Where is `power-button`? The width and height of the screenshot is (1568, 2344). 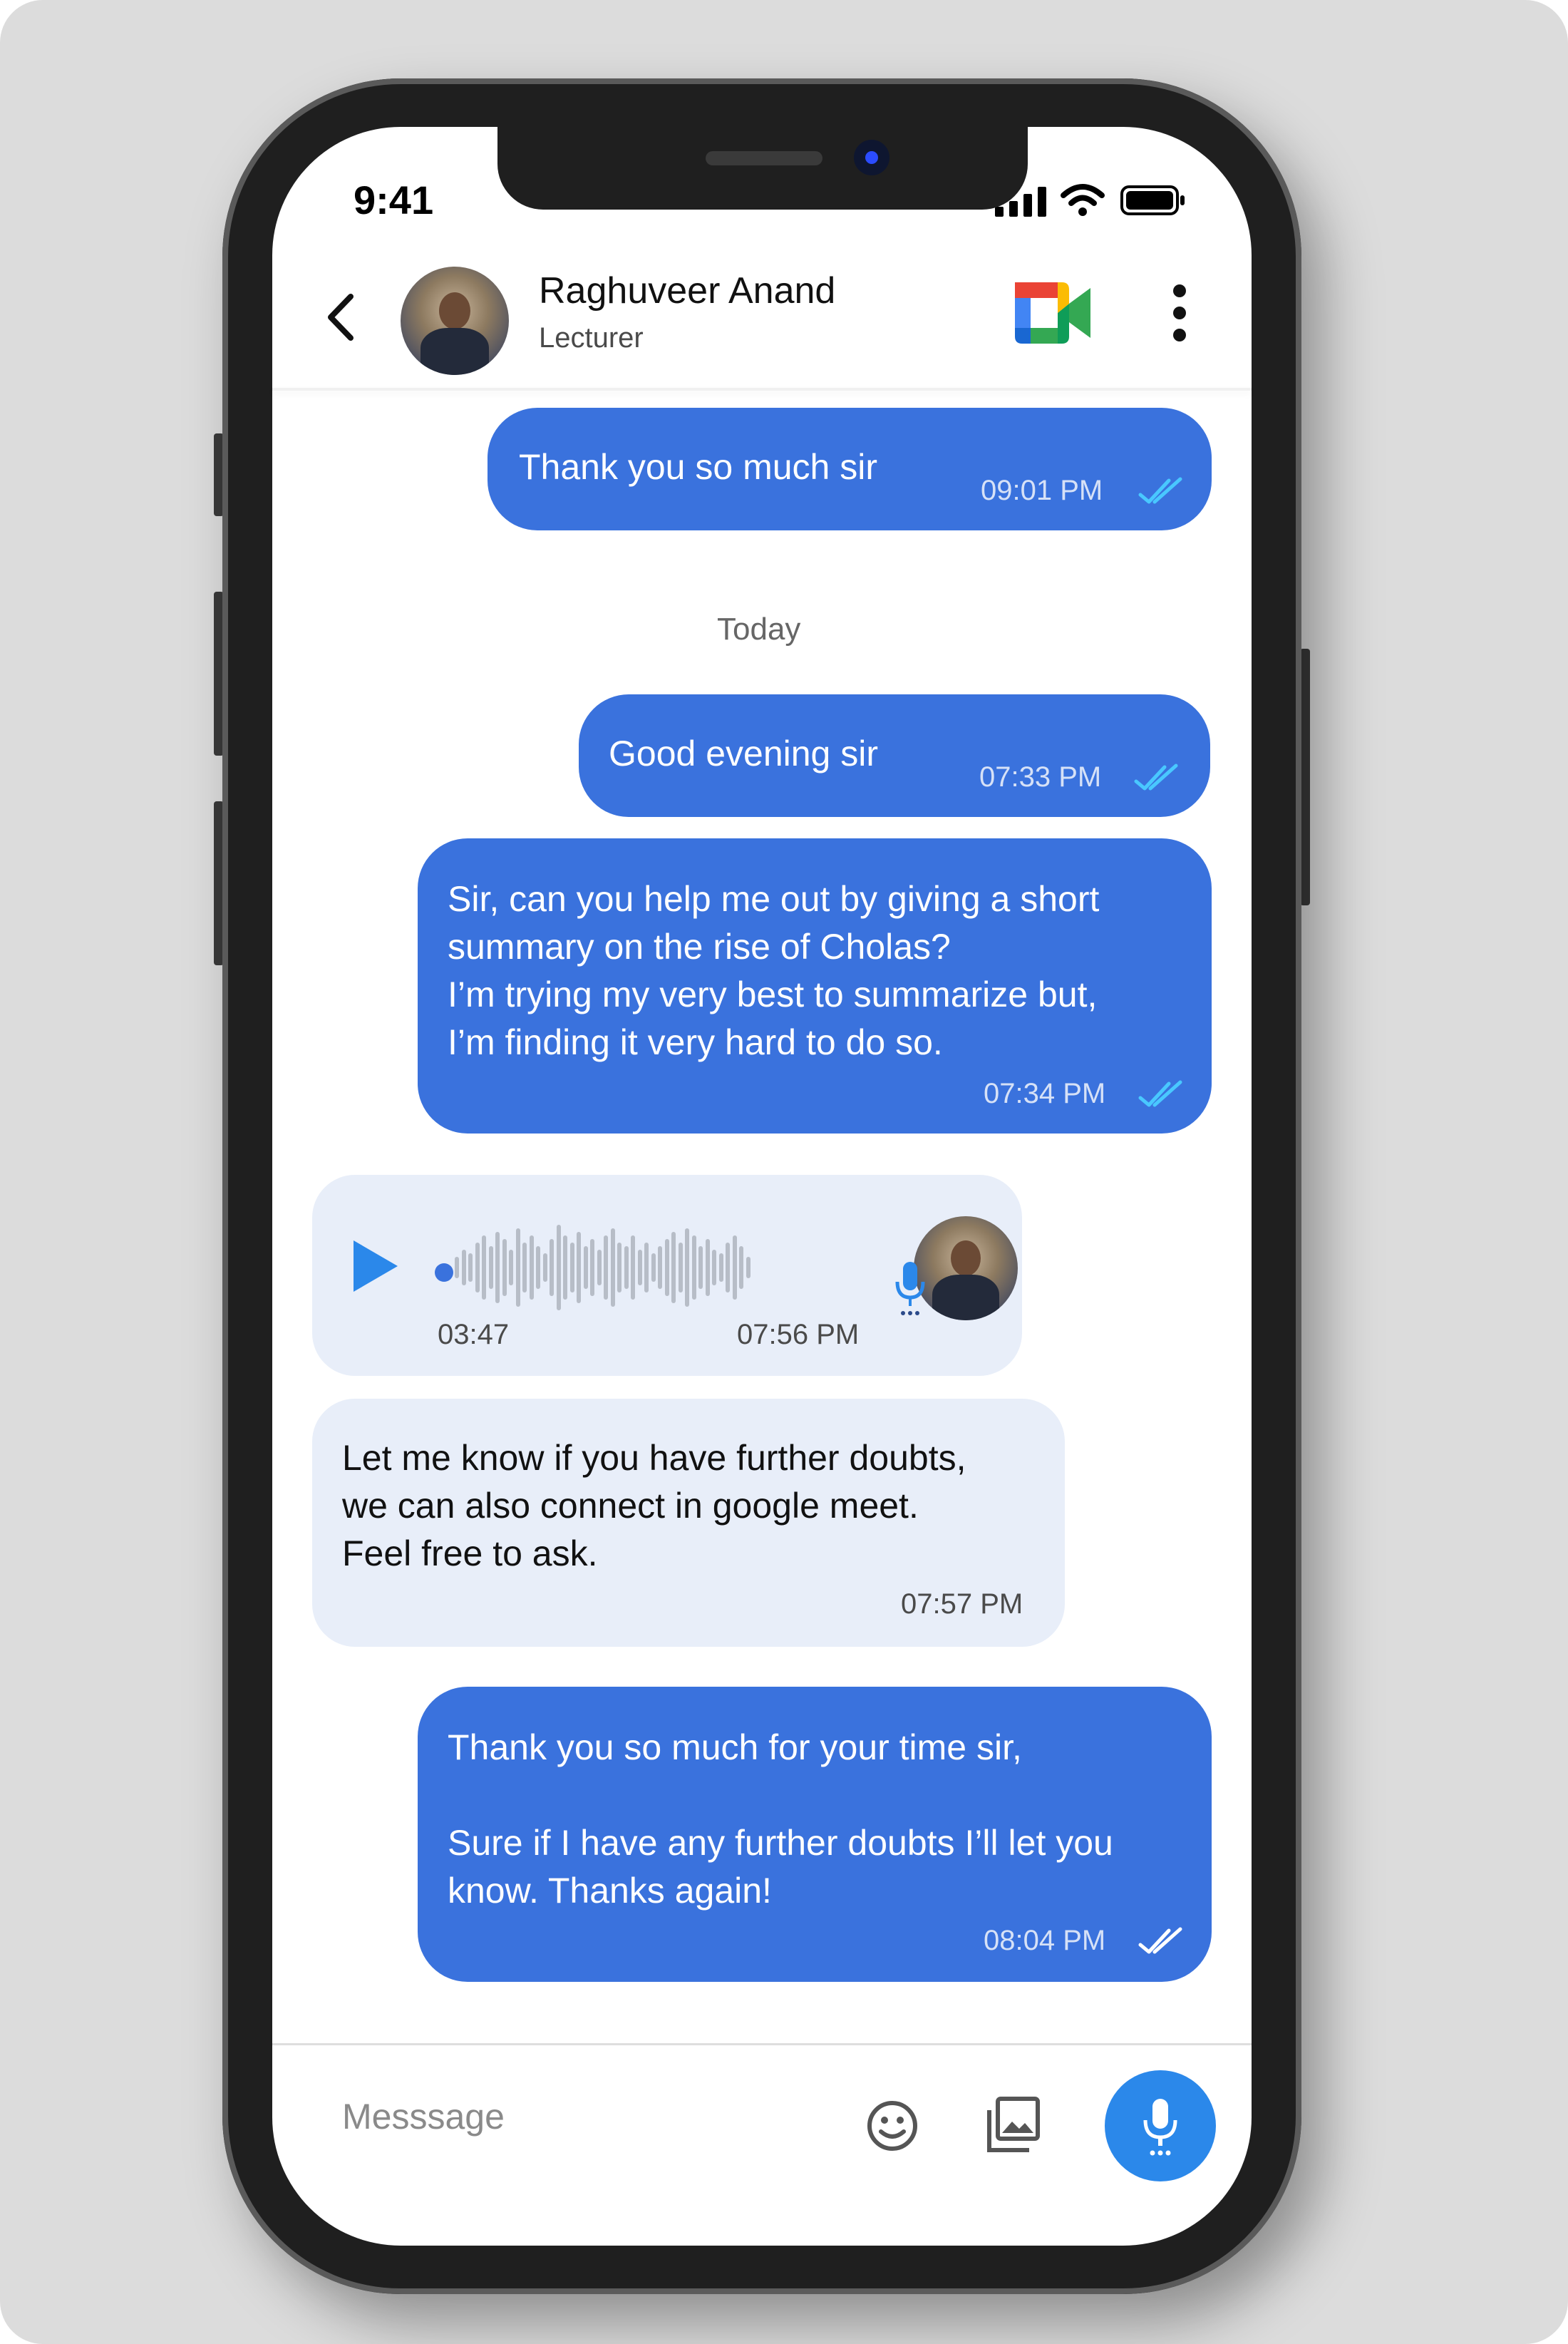
power-button is located at coordinates (1305, 777).